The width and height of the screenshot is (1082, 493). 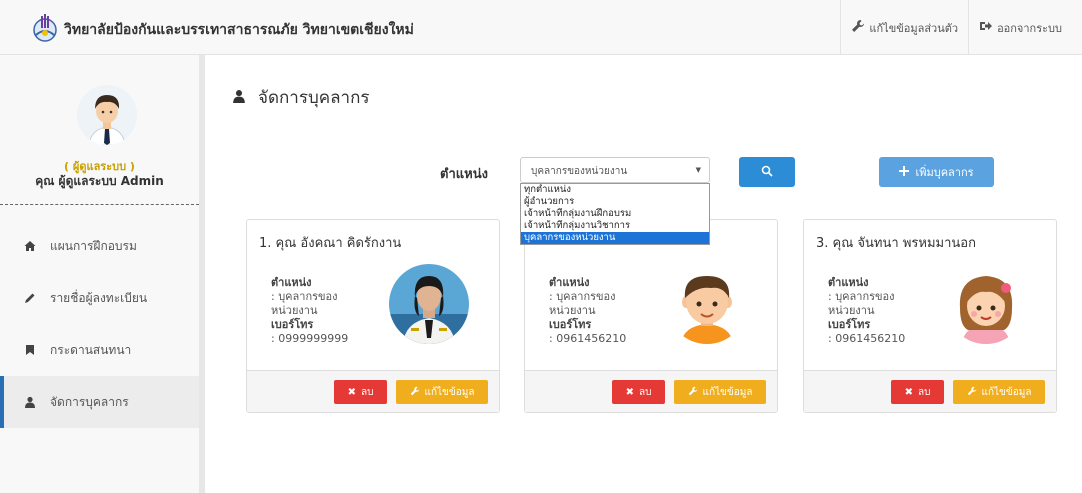 I want to click on admin-avatar, so click(x=107, y=115).